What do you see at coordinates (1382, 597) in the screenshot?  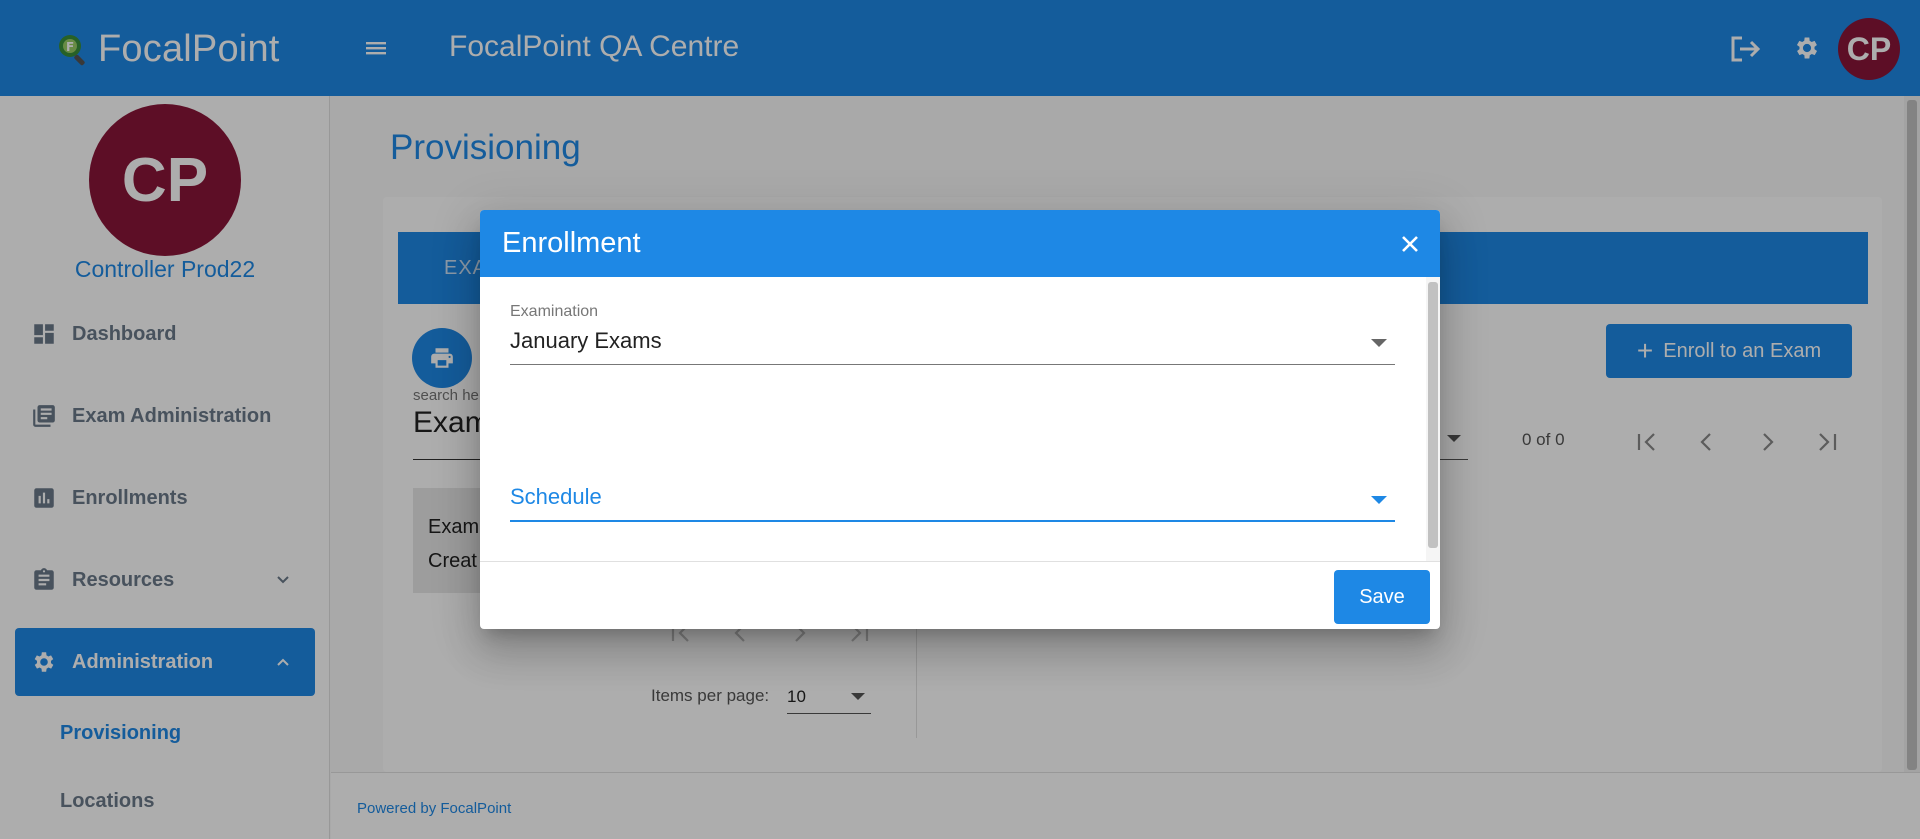 I see `save-button: Save` at bounding box center [1382, 597].